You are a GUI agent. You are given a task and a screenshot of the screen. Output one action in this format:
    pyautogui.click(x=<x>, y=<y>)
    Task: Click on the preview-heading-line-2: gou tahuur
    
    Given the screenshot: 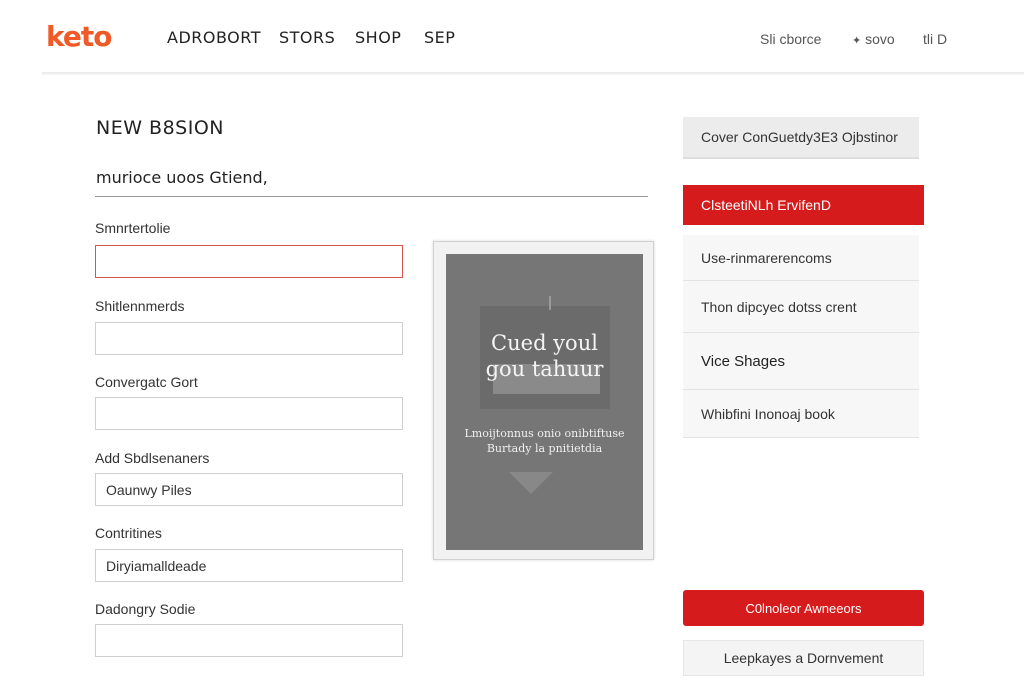 What is the action you would take?
    pyautogui.click(x=544, y=369)
    